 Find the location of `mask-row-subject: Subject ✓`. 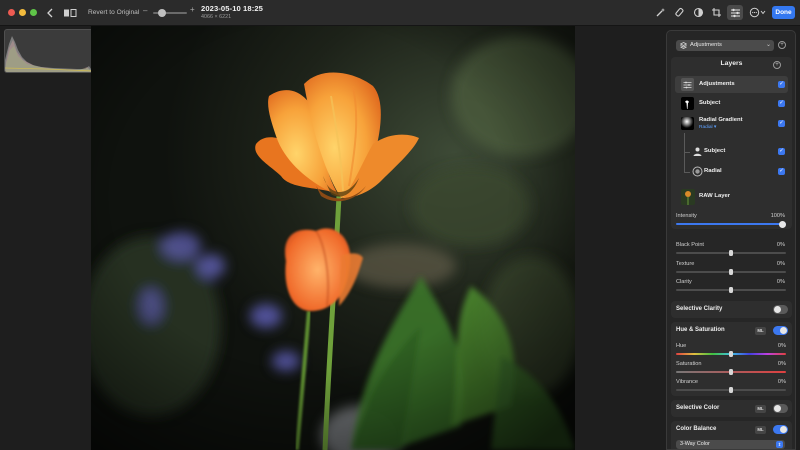

mask-row-subject: Subject ✓ is located at coordinates (739, 151).